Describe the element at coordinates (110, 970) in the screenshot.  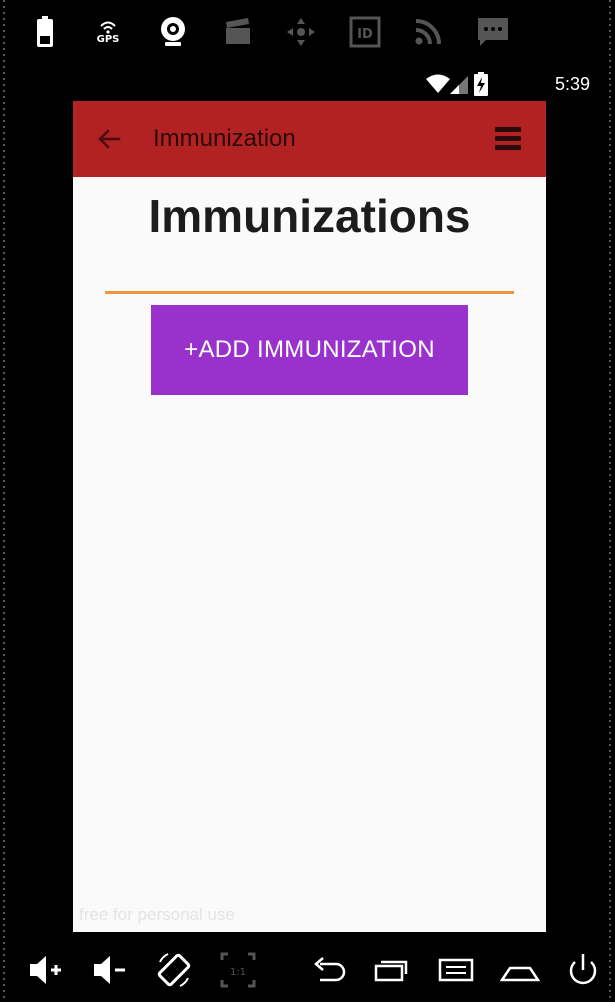
I see `volume-down-icon` at that location.